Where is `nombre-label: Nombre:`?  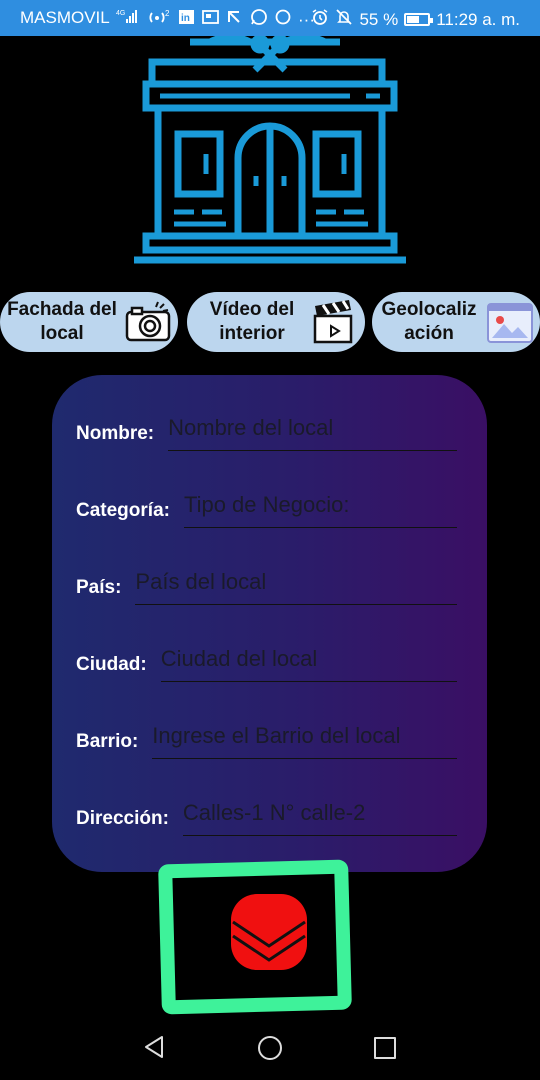
nombre-label: Nombre: is located at coordinates (115, 433).